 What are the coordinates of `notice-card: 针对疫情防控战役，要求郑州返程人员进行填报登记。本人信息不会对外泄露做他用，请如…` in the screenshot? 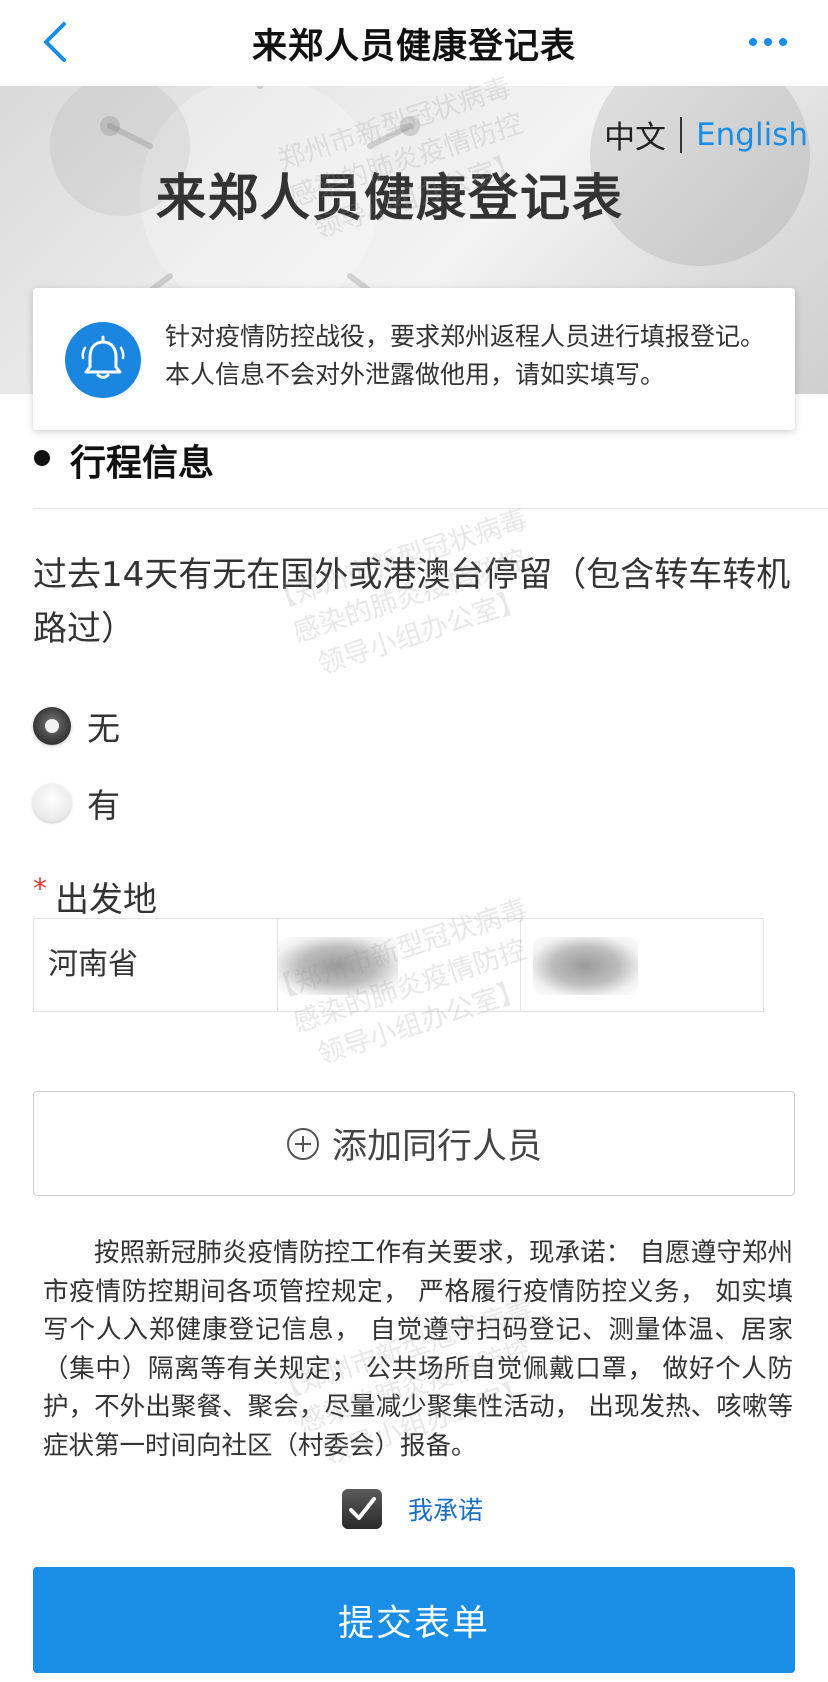 It's located at (414, 359).